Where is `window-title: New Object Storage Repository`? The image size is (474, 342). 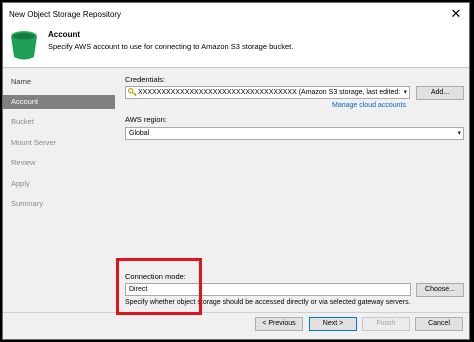
window-title: New Object Storage Repository is located at coordinates (65, 14).